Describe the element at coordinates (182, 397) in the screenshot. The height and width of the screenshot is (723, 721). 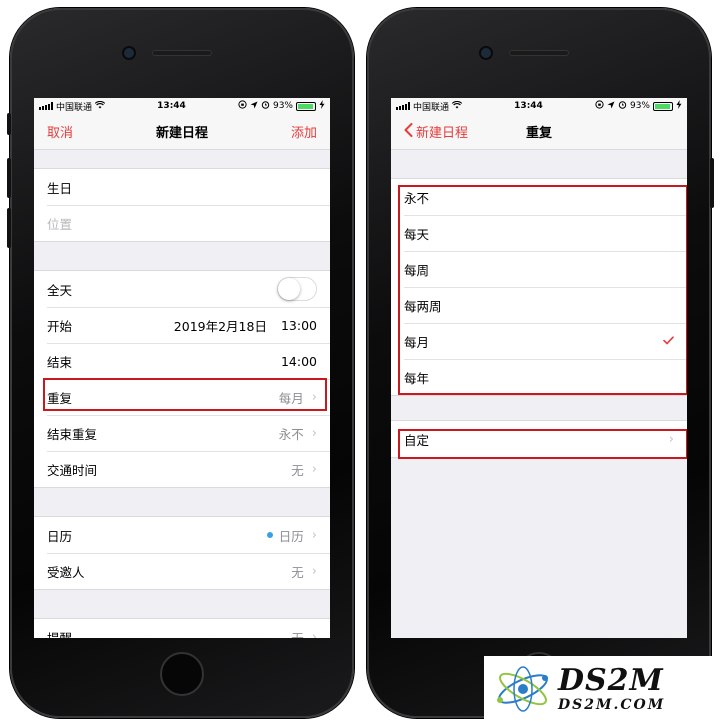
I see `repeat-row: 重复 每月 ›` at that location.